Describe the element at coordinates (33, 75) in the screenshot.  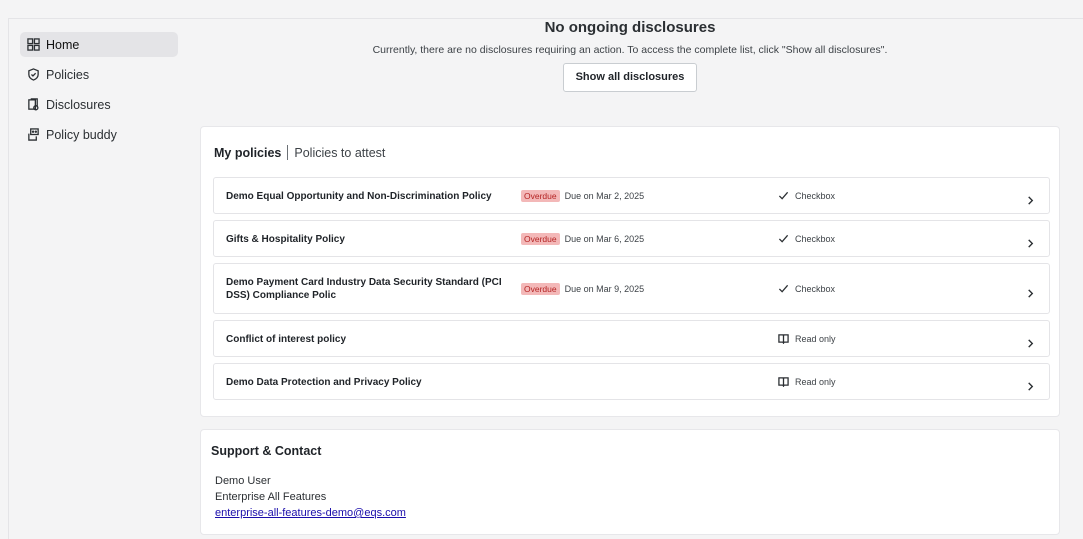
I see `shield-check-icon` at that location.